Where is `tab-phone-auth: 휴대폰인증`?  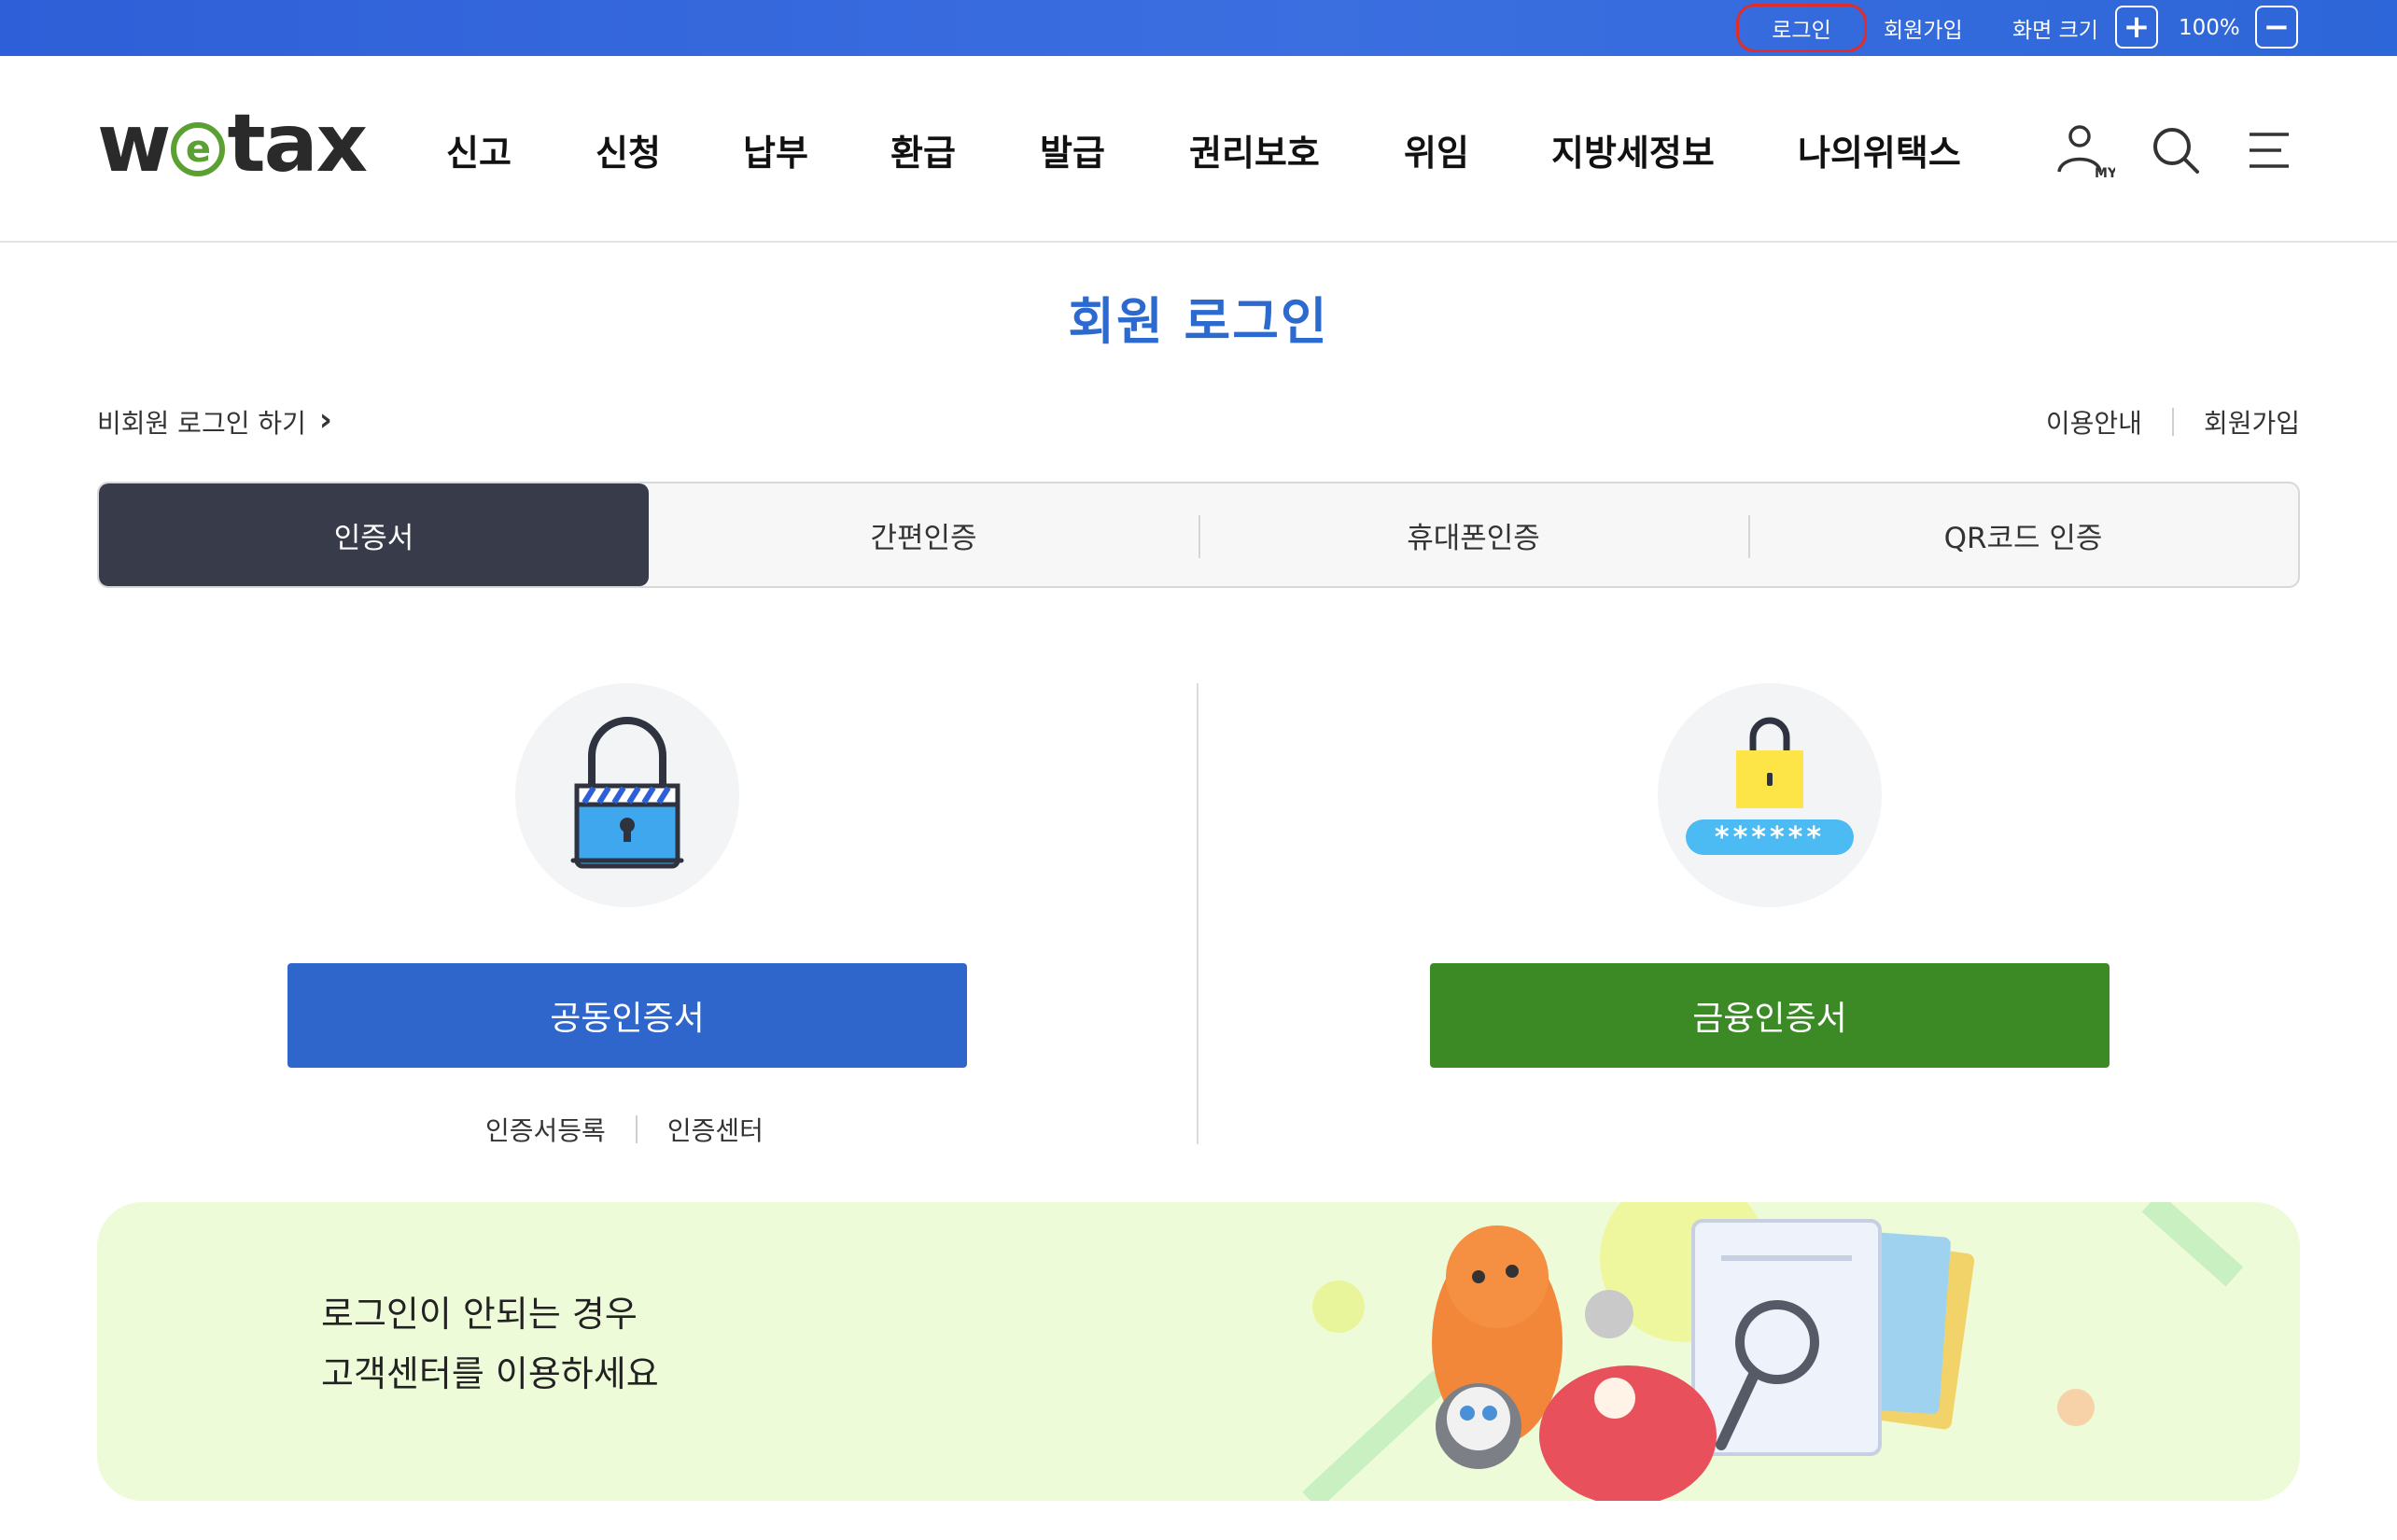
tab-phone-auth: 휴대폰인증 is located at coordinates (1473, 534).